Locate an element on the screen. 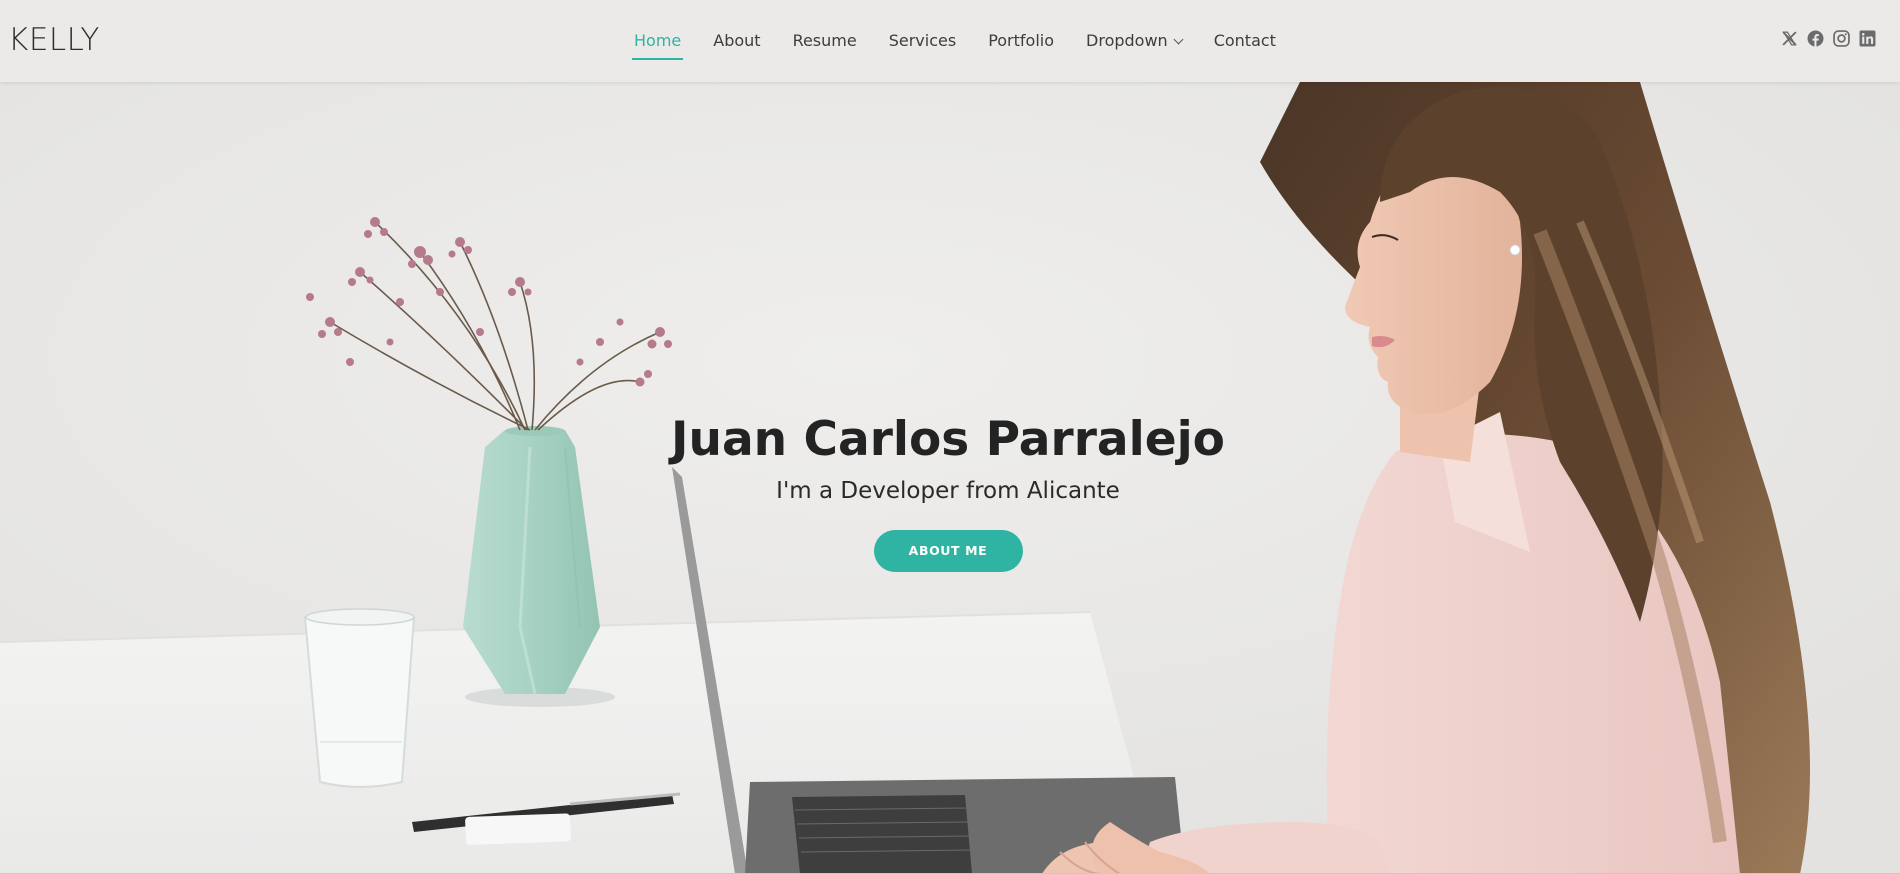 The height and width of the screenshot is (874, 1900). chevron-down-icon is located at coordinates (1178, 39).